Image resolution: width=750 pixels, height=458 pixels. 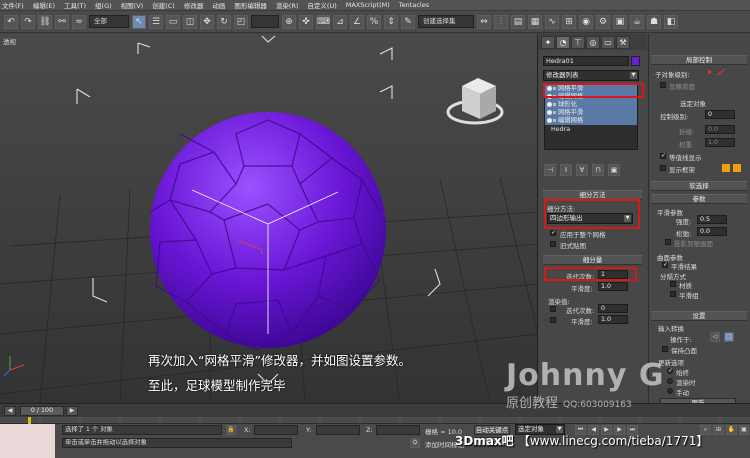 What do you see at coordinates (553, 320) in the screenshot?
I see `render-smoothness-checkbox` at bounding box center [553, 320].